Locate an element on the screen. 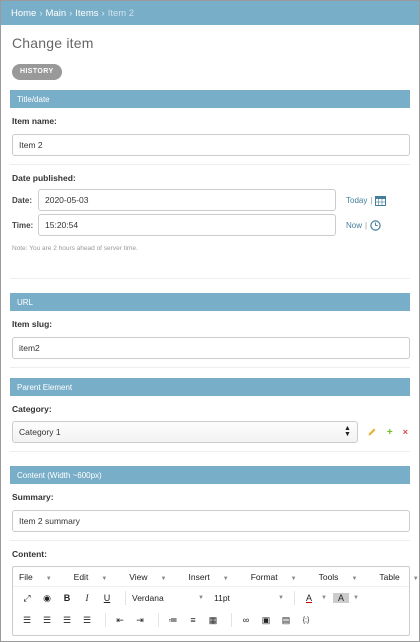 The height and width of the screenshot is (642, 420). item-name-label: Item name: is located at coordinates (34, 121).